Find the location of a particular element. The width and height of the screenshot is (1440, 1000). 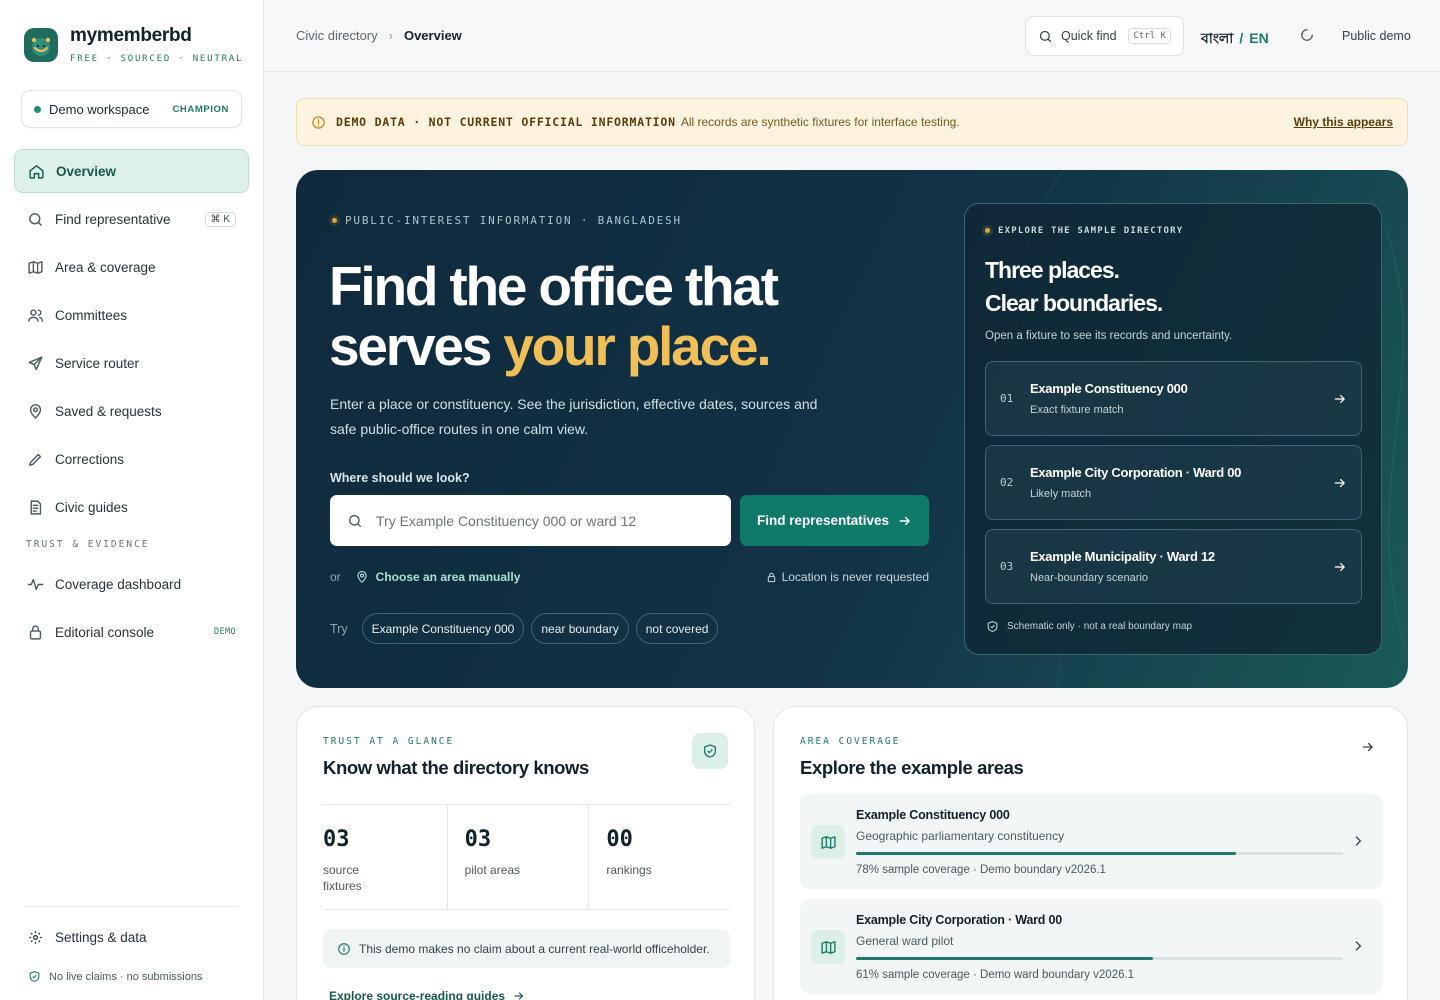

sidebar-item-label: Saved & requests is located at coordinates (108, 411).